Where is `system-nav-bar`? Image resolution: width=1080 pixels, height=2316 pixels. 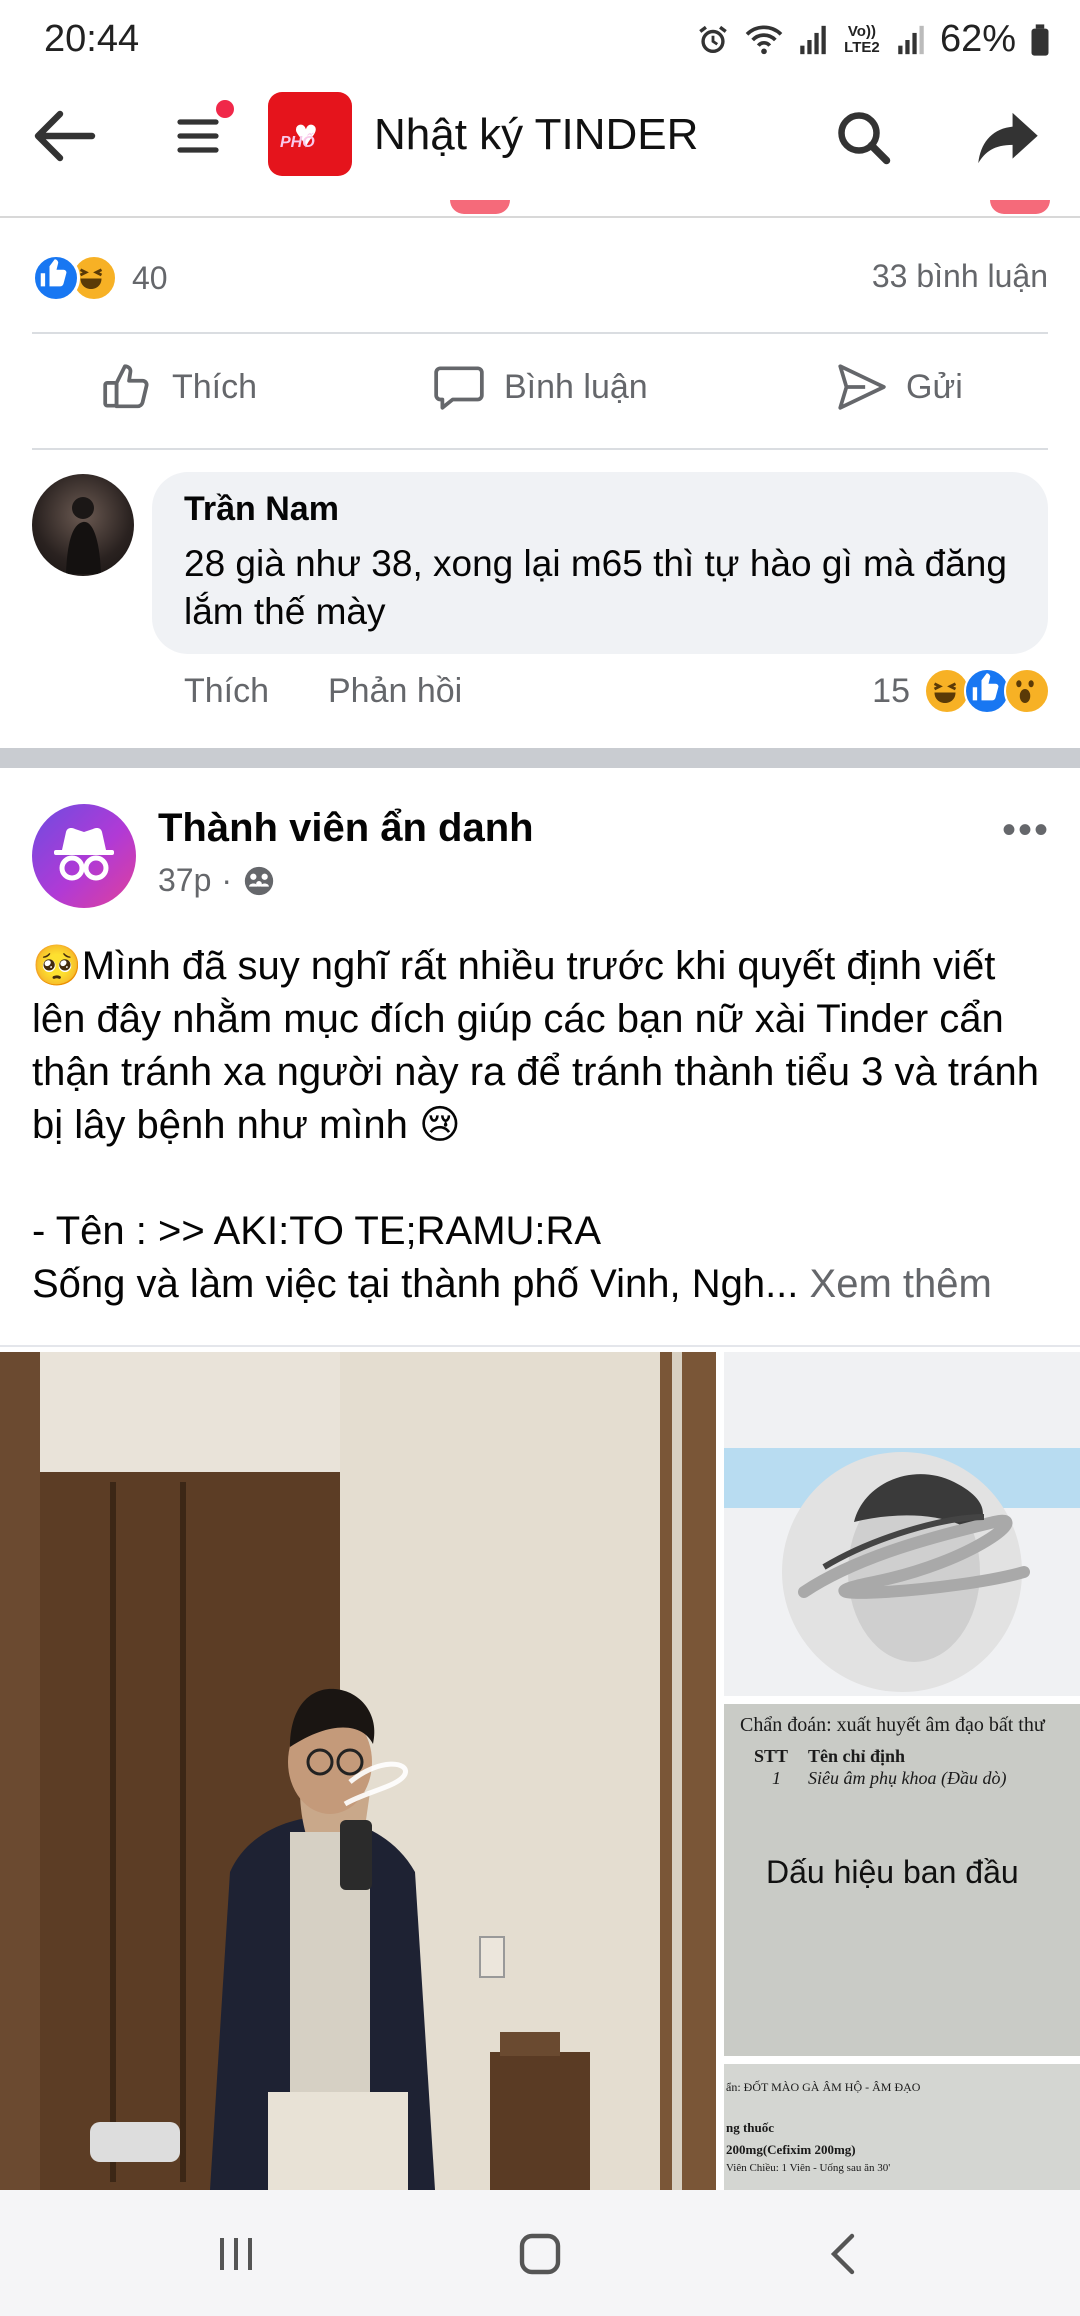
system-nav-bar is located at coordinates (540, 2253).